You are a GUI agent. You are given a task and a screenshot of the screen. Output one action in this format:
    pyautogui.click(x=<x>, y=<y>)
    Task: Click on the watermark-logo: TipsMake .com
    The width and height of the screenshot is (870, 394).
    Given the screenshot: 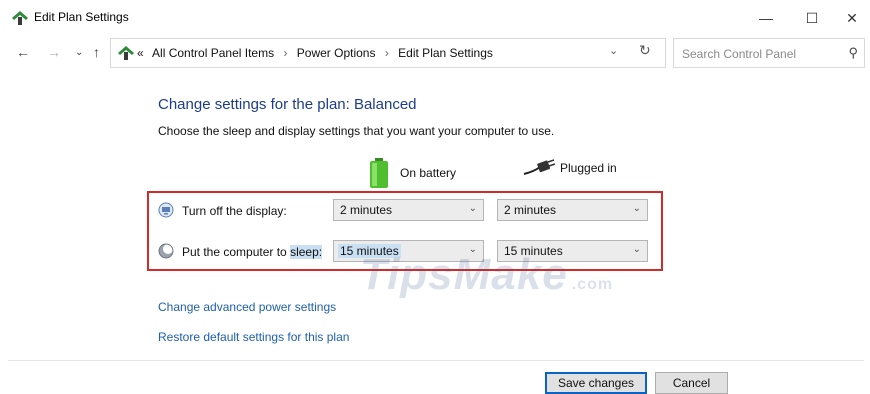 What is the action you would take?
    pyautogui.click(x=487, y=274)
    